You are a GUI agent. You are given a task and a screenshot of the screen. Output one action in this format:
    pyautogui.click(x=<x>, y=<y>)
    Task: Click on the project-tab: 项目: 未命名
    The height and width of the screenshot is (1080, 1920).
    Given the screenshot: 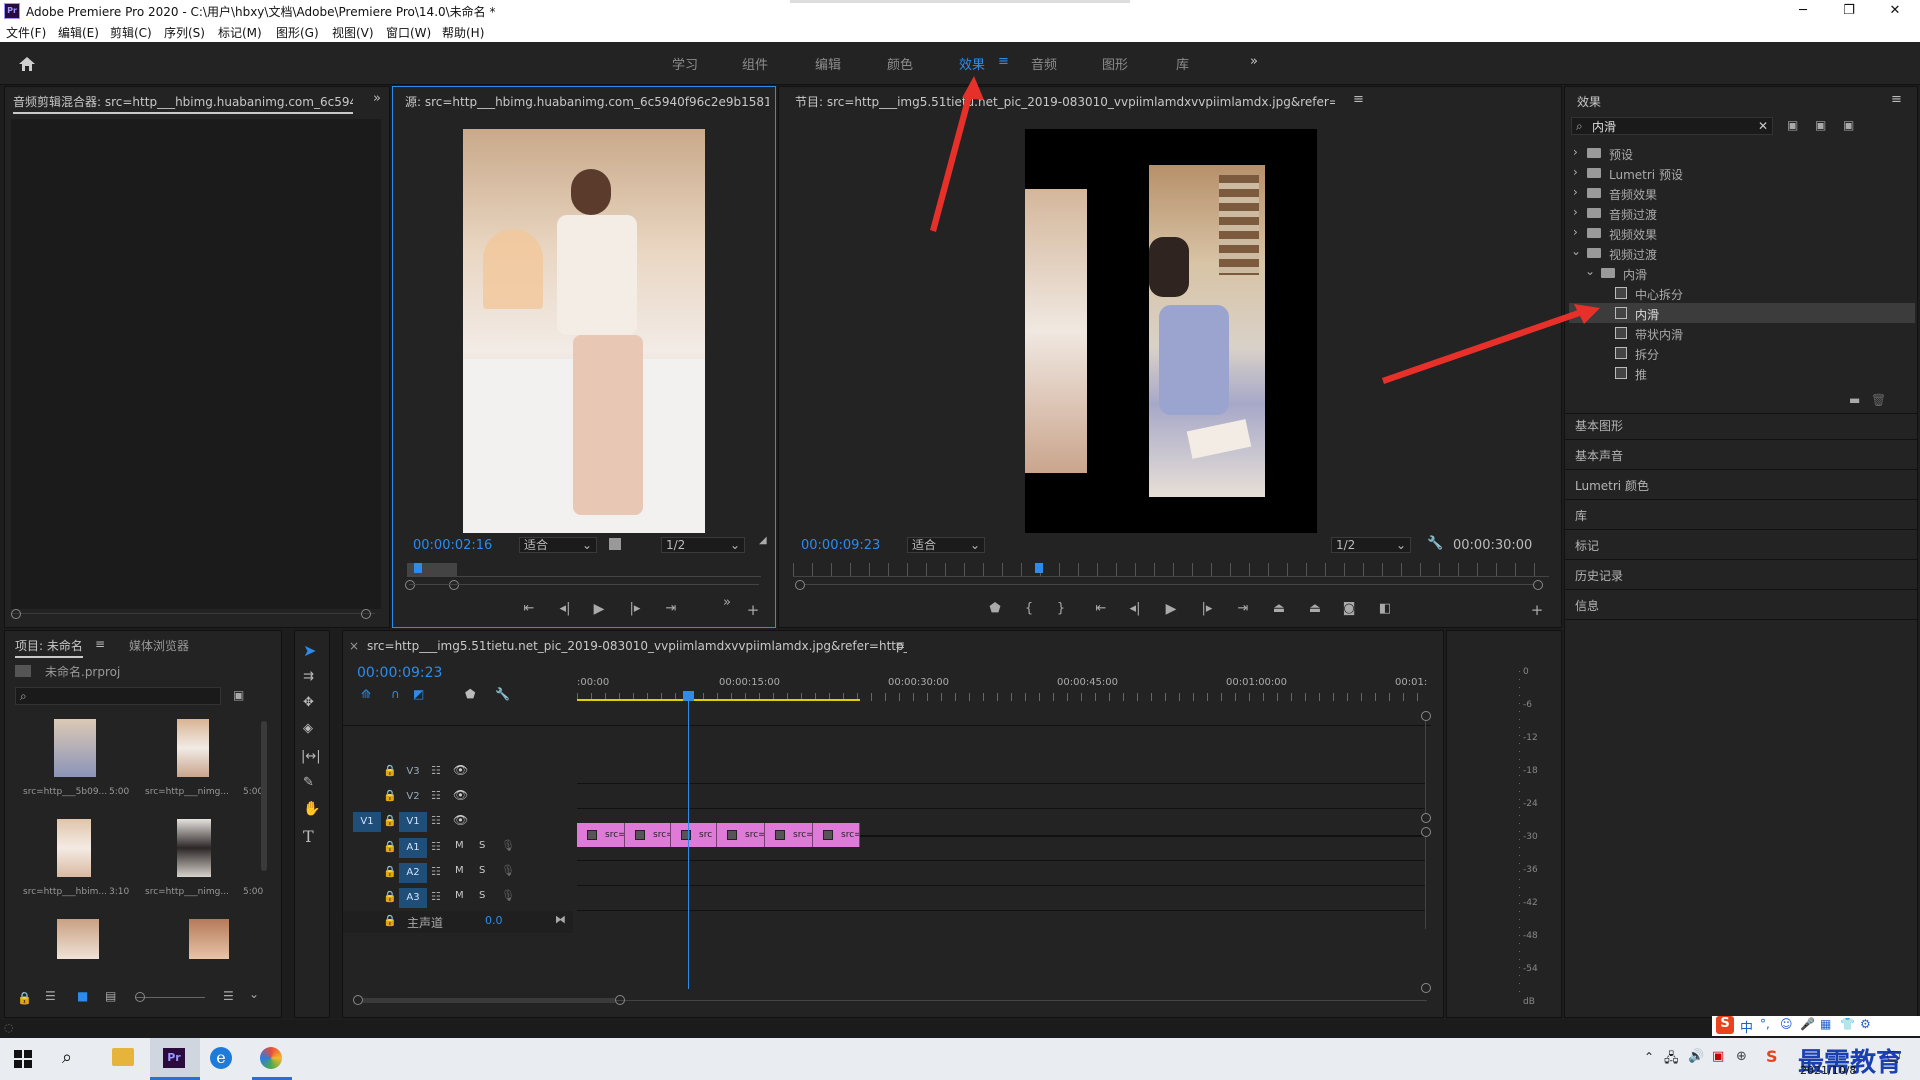 What is the action you would take?
    pyautogui.click(x=49, y=647)
    